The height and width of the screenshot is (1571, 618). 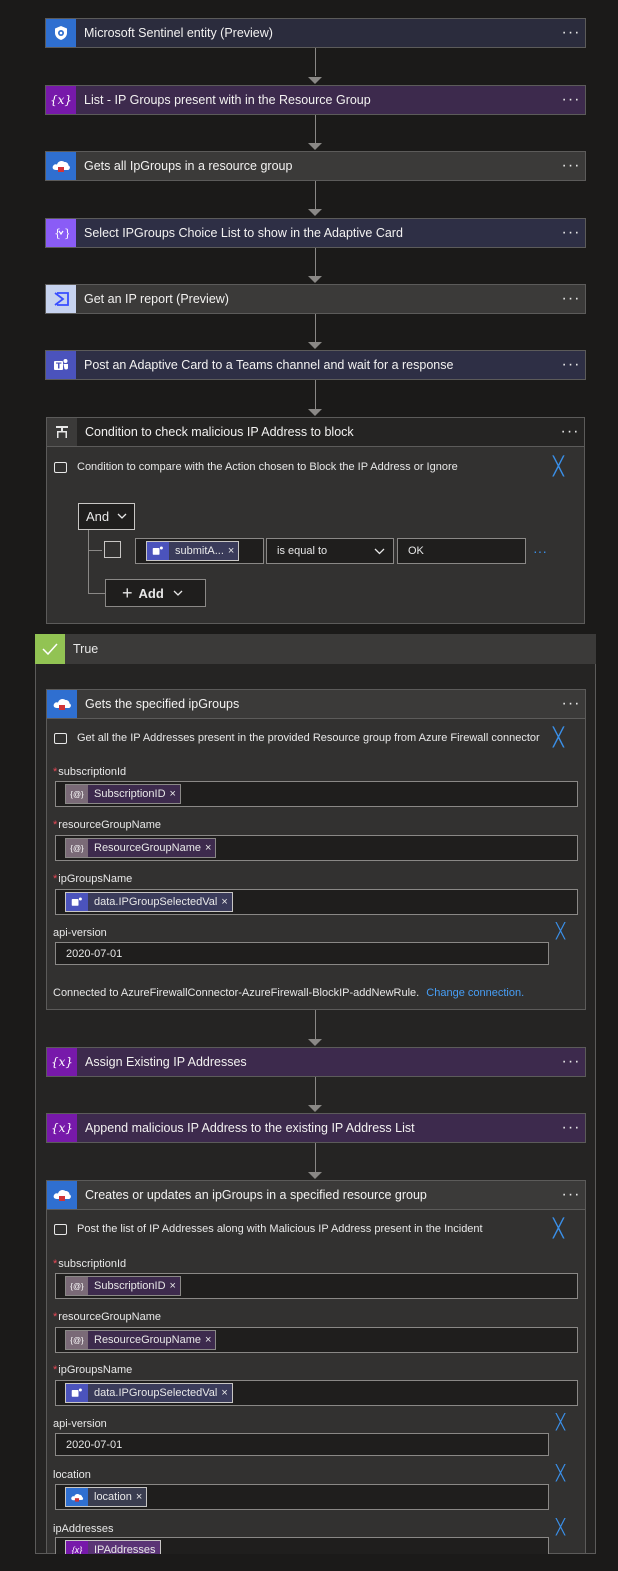 I want to click on canvas-bottom, so click(x=309, y=1562).